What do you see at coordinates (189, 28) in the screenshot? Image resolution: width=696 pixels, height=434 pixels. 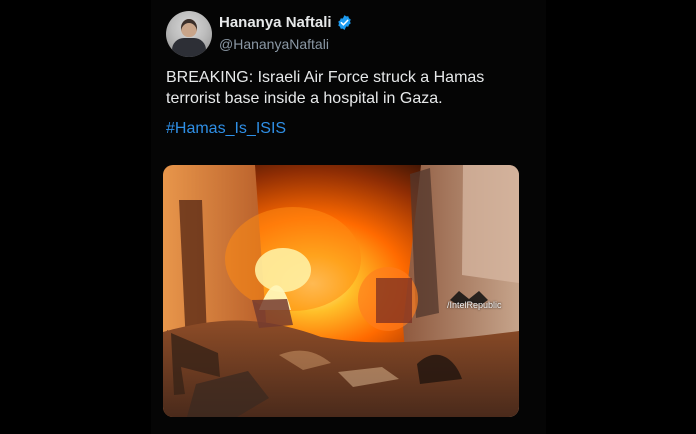 I see `avatar-head` at bounding box center [189, 28].